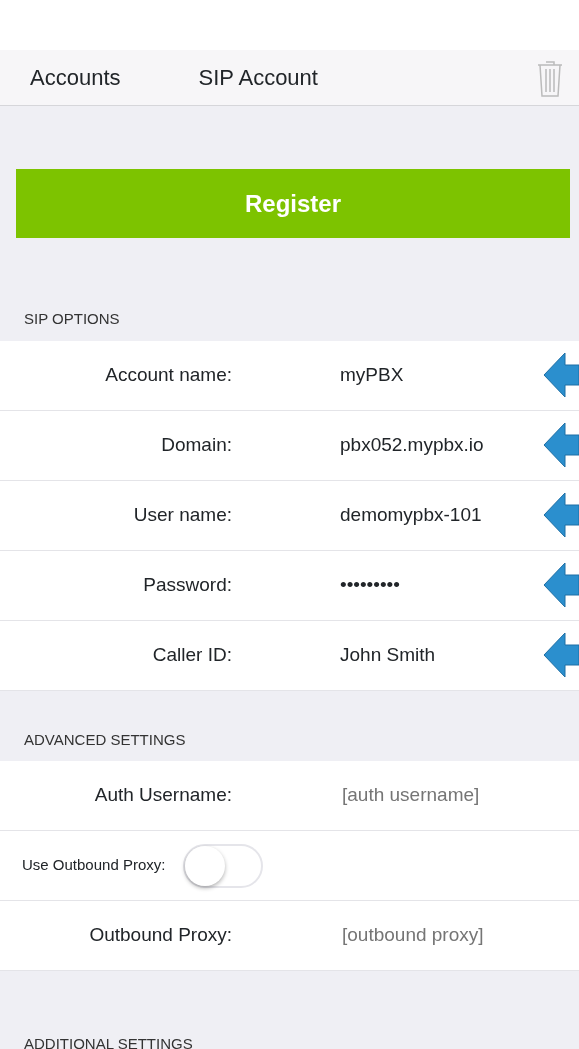 The width and height of the screenshot is (579, 1049). I want to click on field-label: Auth Username:, so click(162, 795).